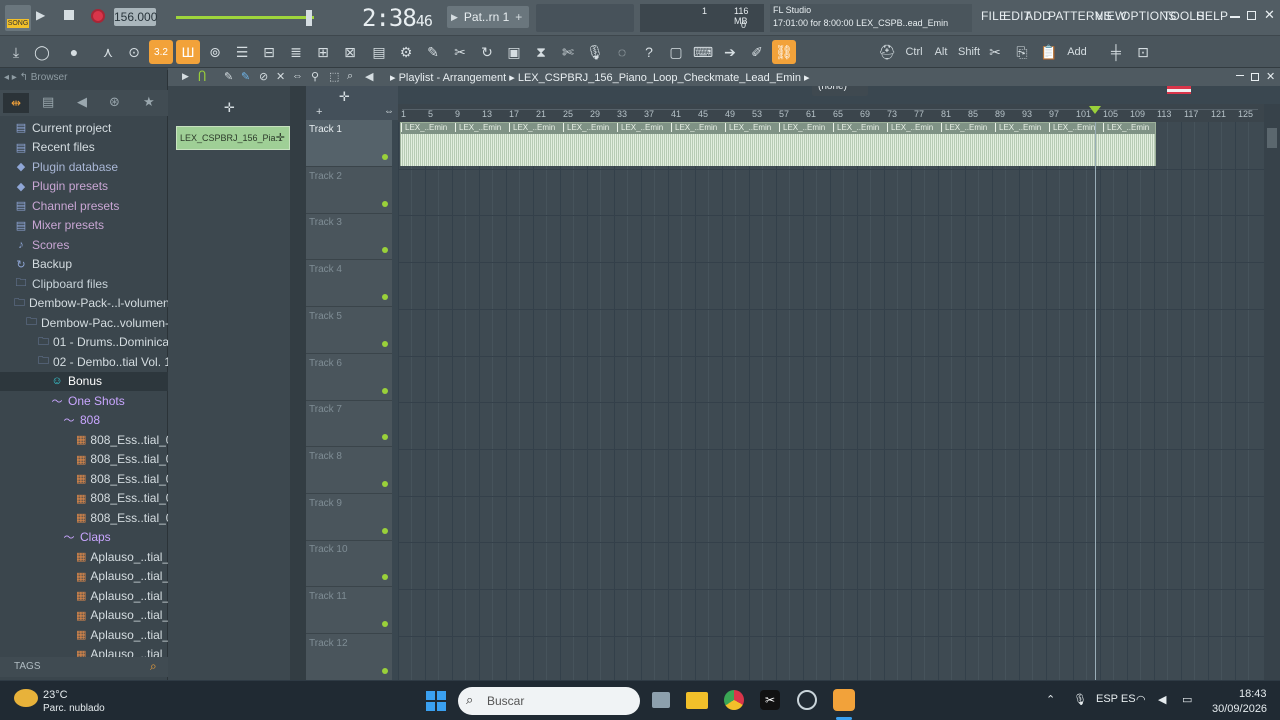 This screenshot has width=1280, height=720. I want to click on link-icon: ⛓, so click(784, 52).